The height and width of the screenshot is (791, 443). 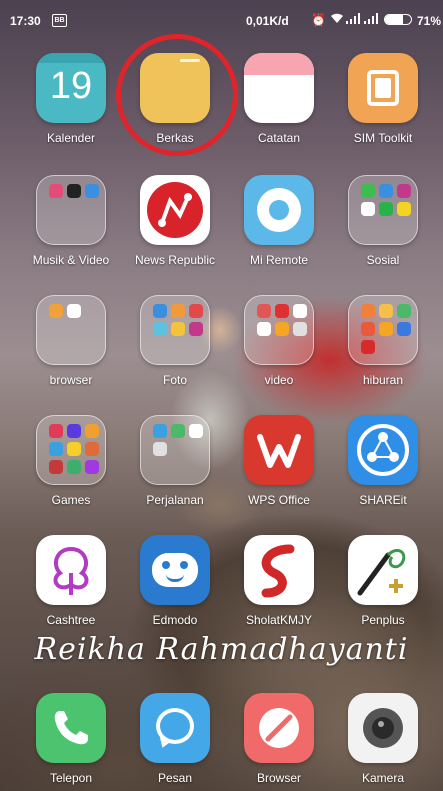 I want to click on penplus-icon, so click(x=383, y=570).